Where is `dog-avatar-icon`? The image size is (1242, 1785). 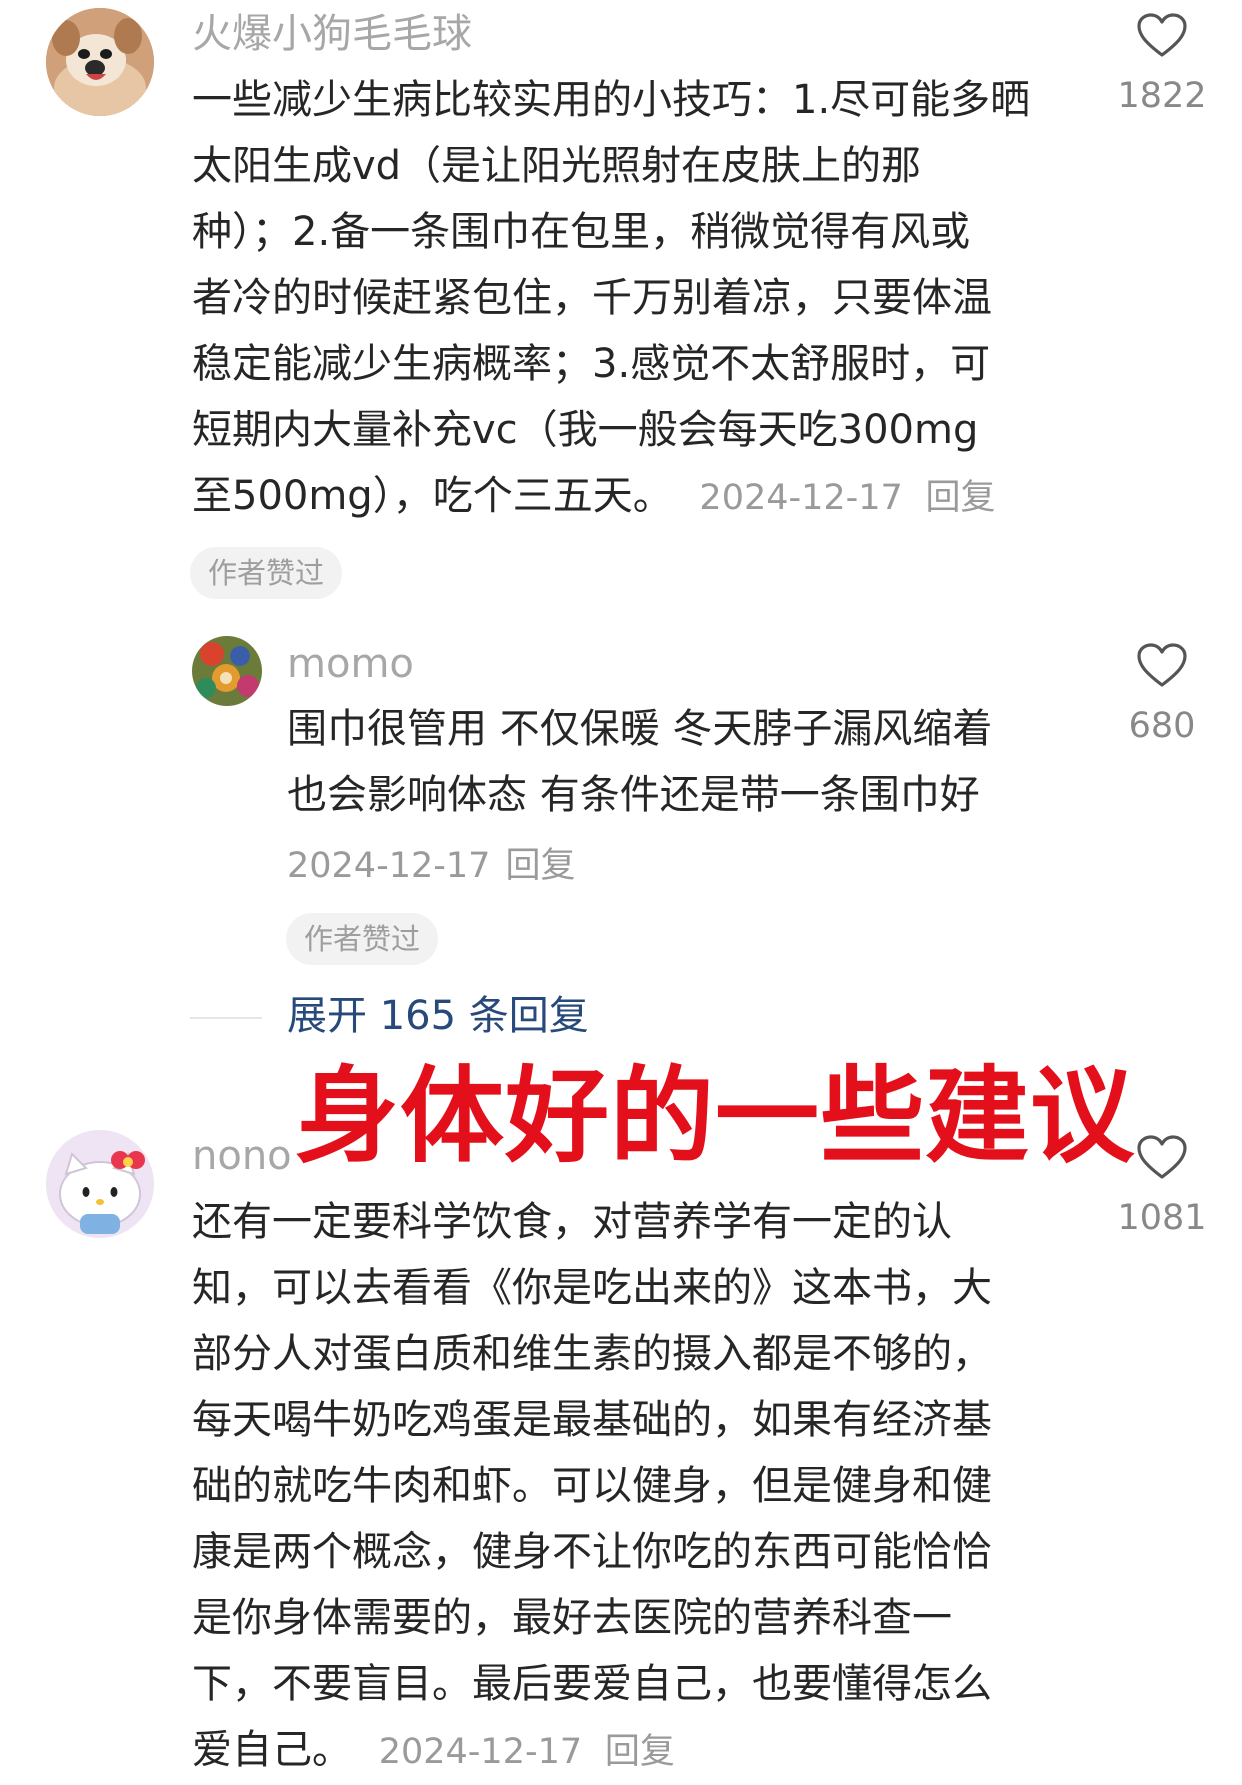 dog-avatar-icon is located at coordinates (100, 62).